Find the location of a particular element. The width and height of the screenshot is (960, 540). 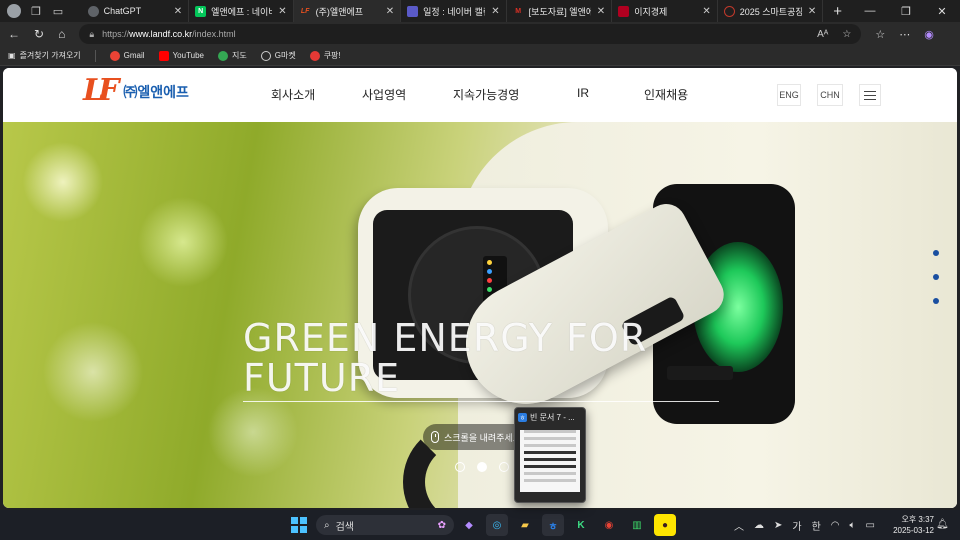

restore-icon: ❐ is located at coordinates (906, 11).